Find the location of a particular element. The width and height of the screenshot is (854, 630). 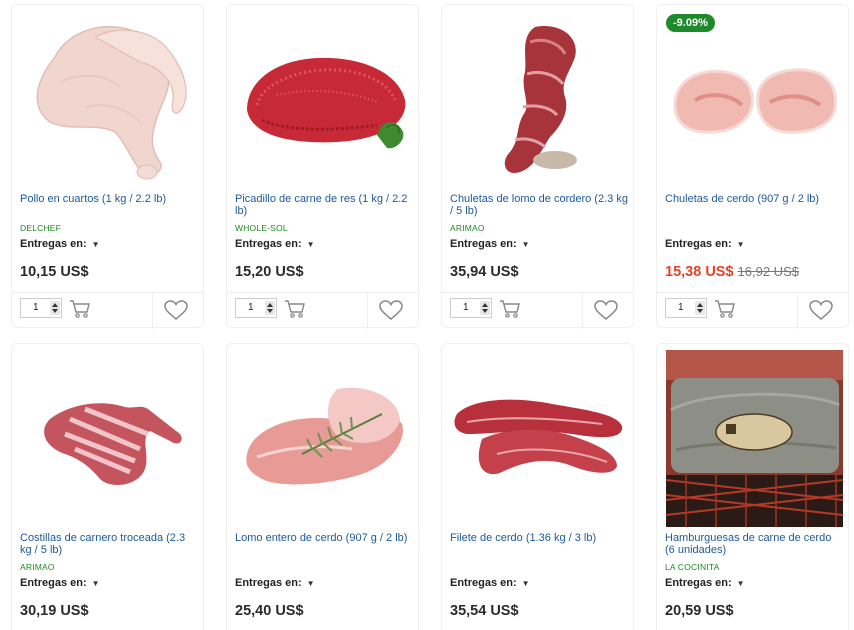

product-price: 35,94 US$ is located at coordinates (484, 272).